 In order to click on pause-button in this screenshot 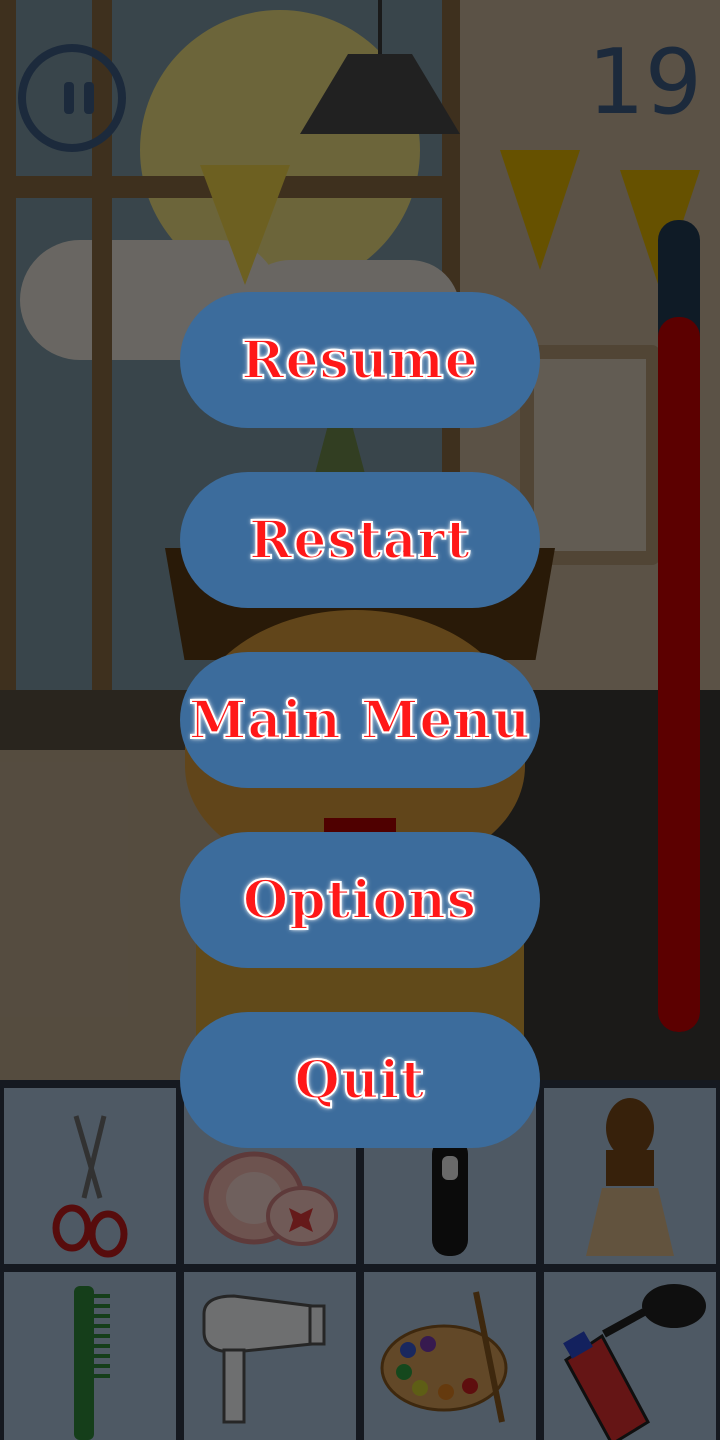, I will do `click(72, 98)`.